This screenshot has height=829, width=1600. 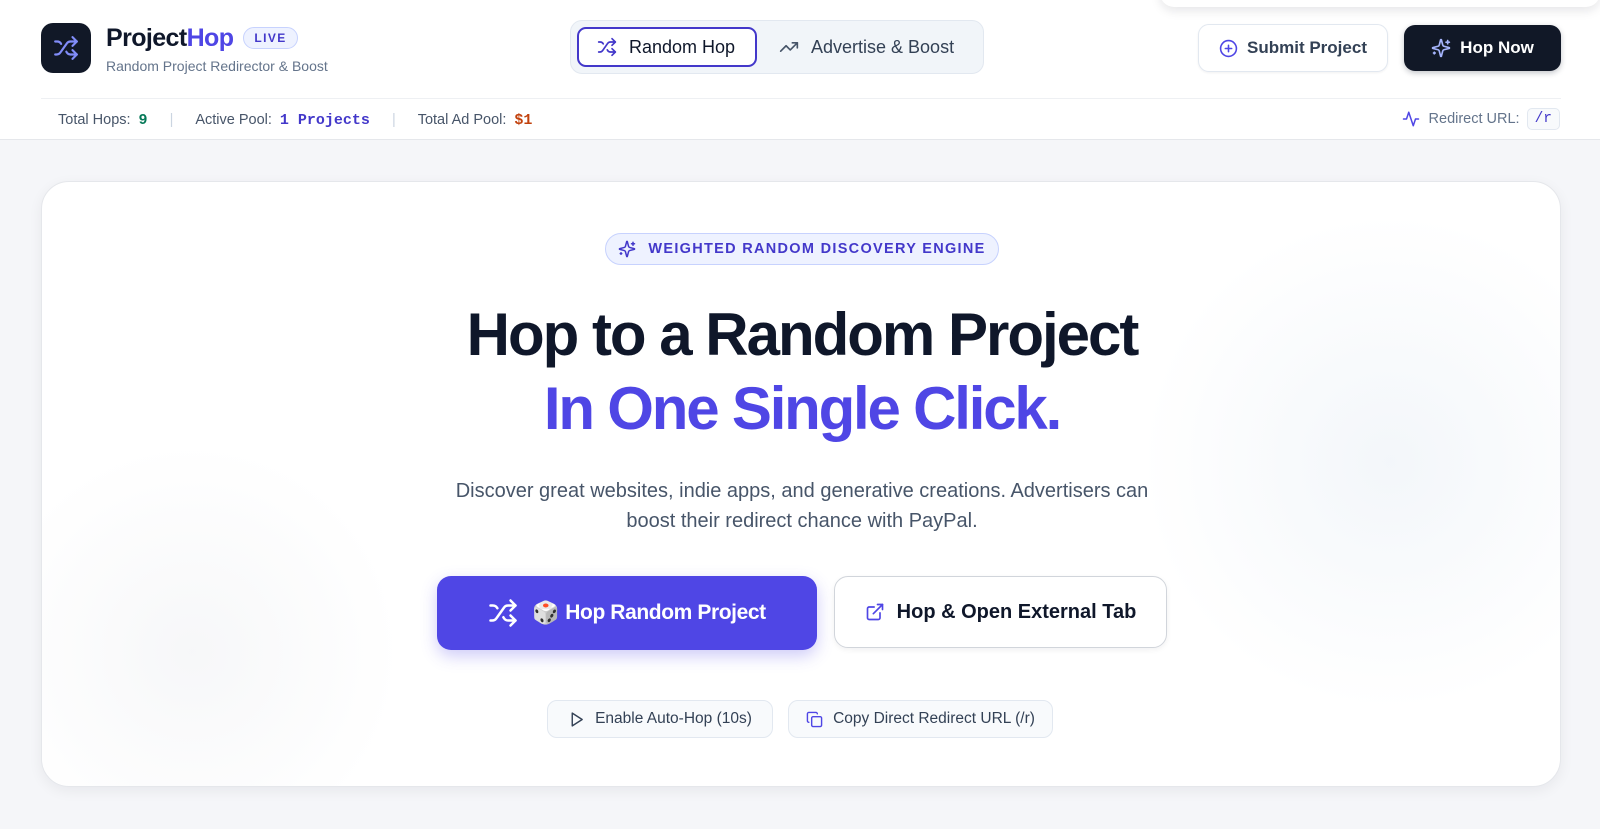 I want to click on brand-subtitle: Random Project Redirector & Boost, so click(x=217, y=66).